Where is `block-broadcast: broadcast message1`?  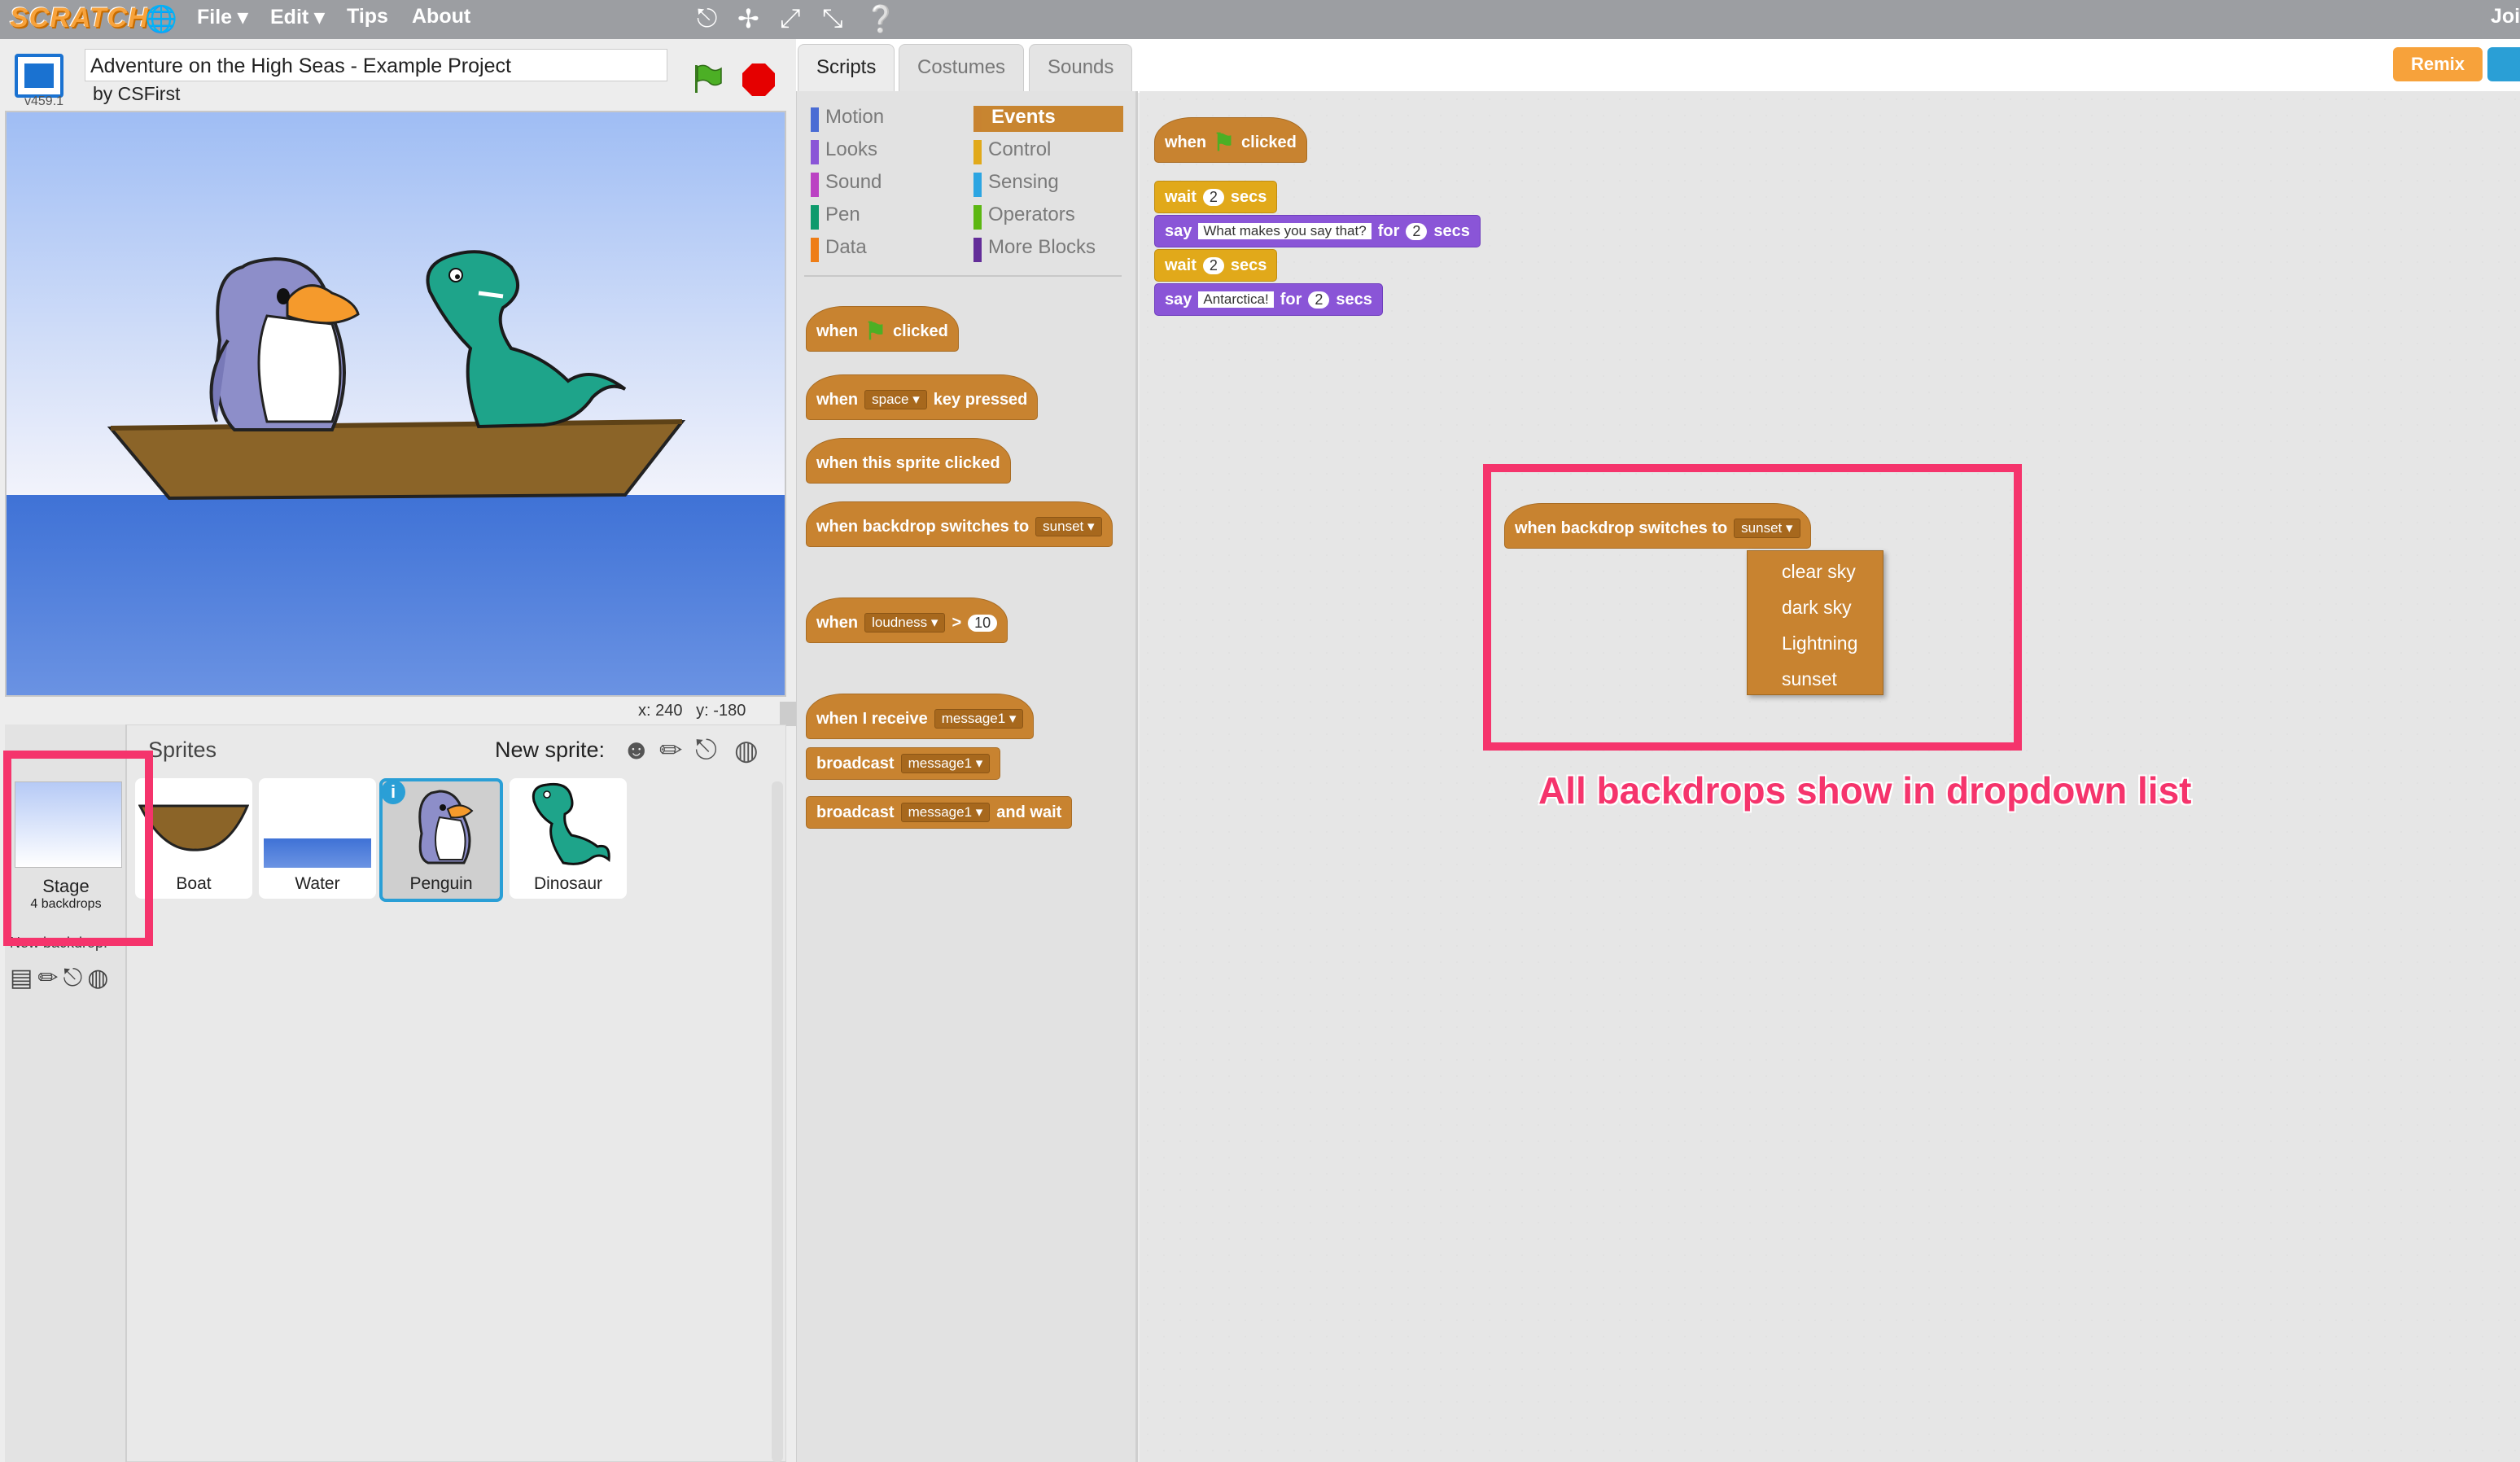 block-broadcast: broadcast message1 is located at coordinates (903, 763).